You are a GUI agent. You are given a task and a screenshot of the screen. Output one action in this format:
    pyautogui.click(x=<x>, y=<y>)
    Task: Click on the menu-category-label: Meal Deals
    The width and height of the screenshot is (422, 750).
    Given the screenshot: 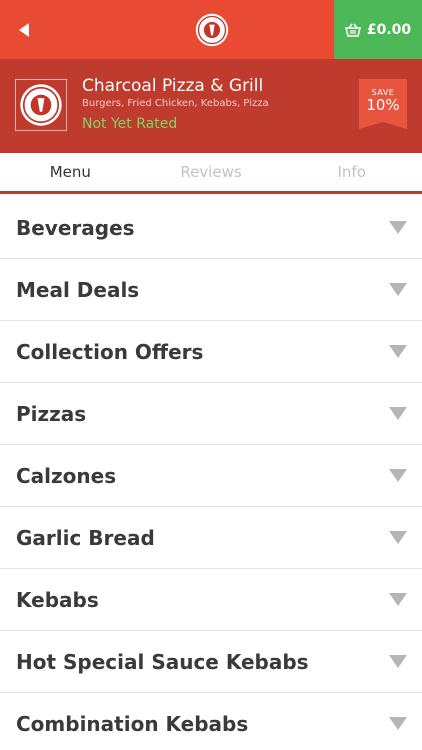 What is the action you would take?
    pyautogui.click(x=78, y=289)
    